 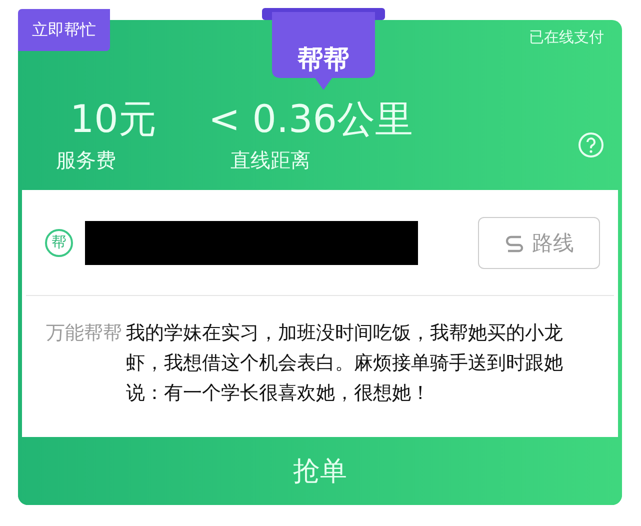 I want to click on stat-label: 服务费, so click(x=86, y=160).